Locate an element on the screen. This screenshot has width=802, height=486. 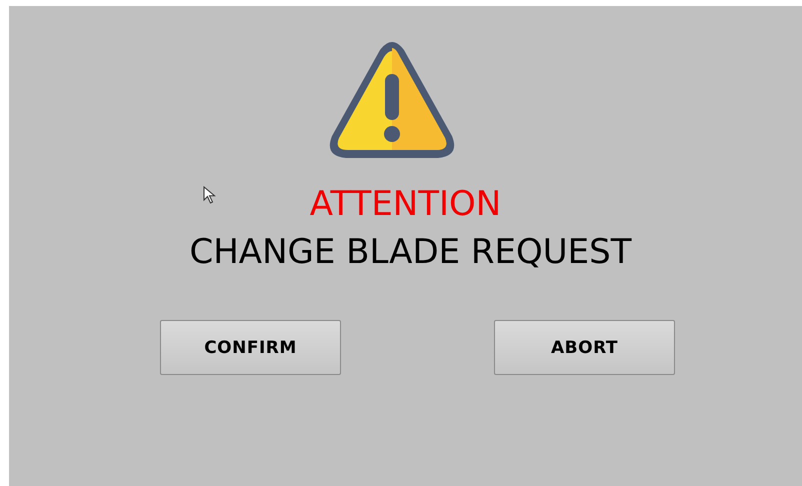
confirm-button: CONFIRM is located at coordinates (250, 347).